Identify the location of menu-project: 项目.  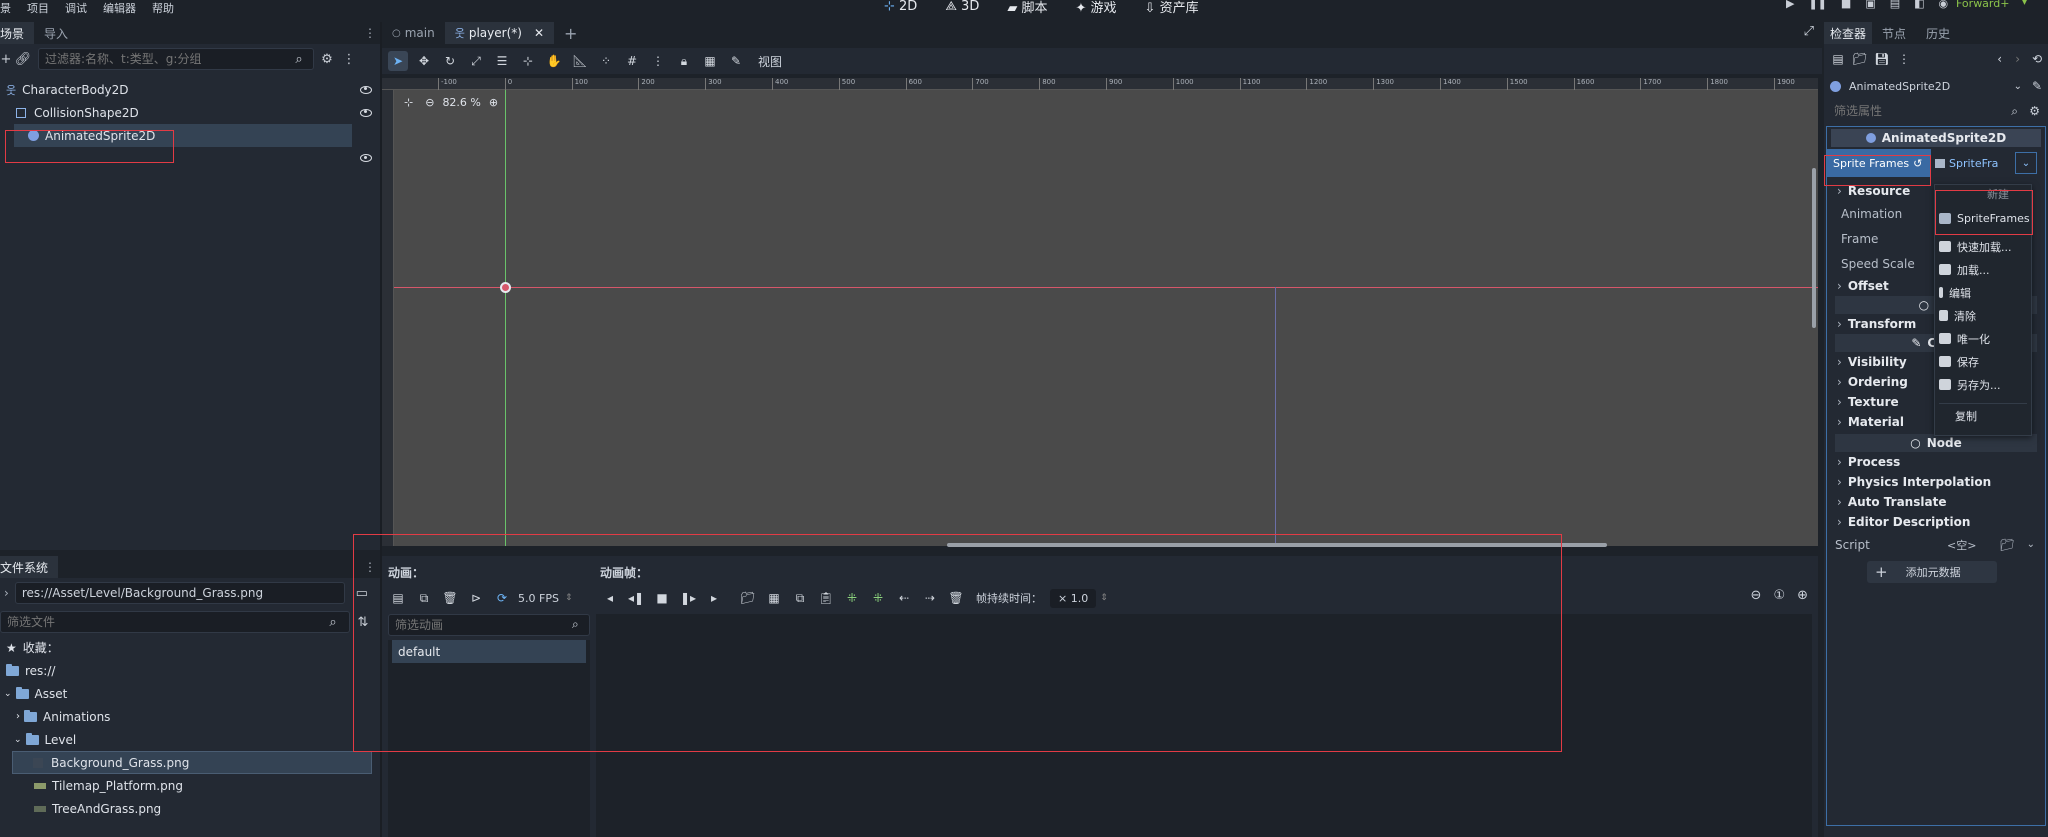
(38, 8).